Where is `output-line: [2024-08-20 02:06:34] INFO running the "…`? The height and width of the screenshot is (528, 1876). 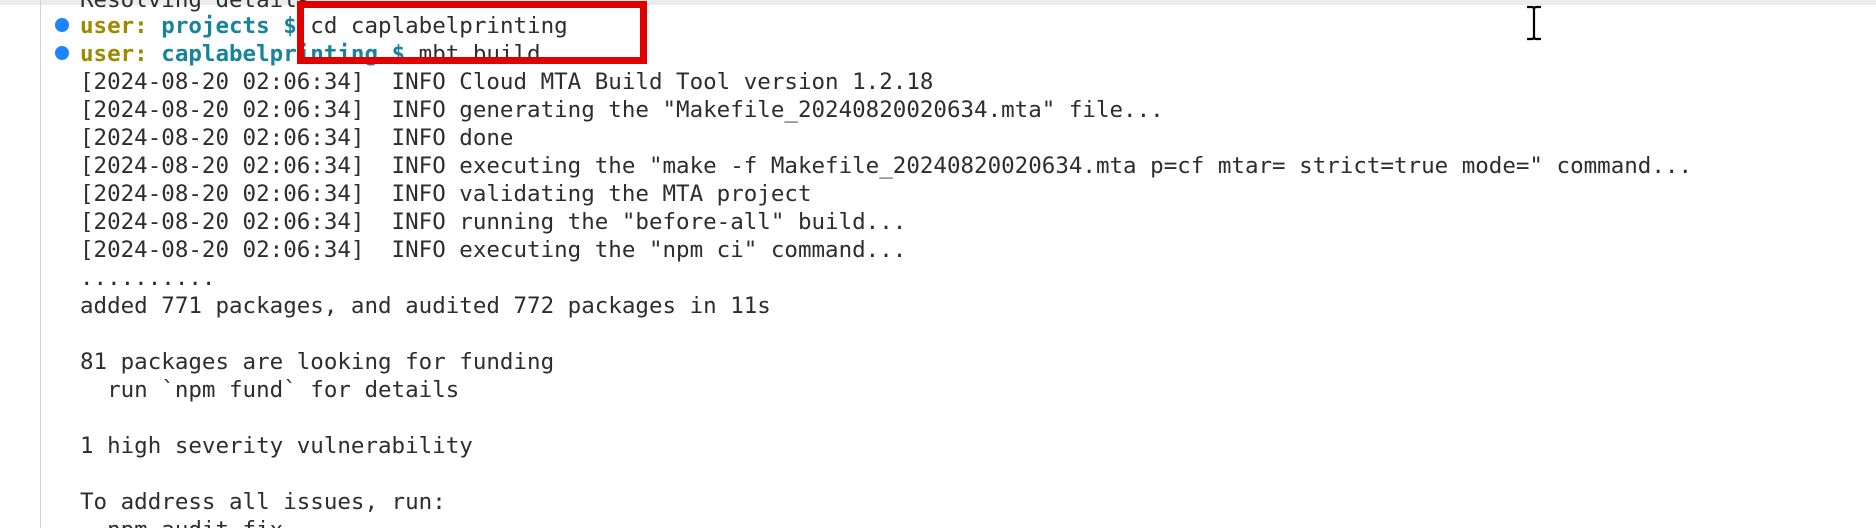 output-line: [2024-08-20 02:06:34] INFO running the "… is located at coordinates (493, 222).